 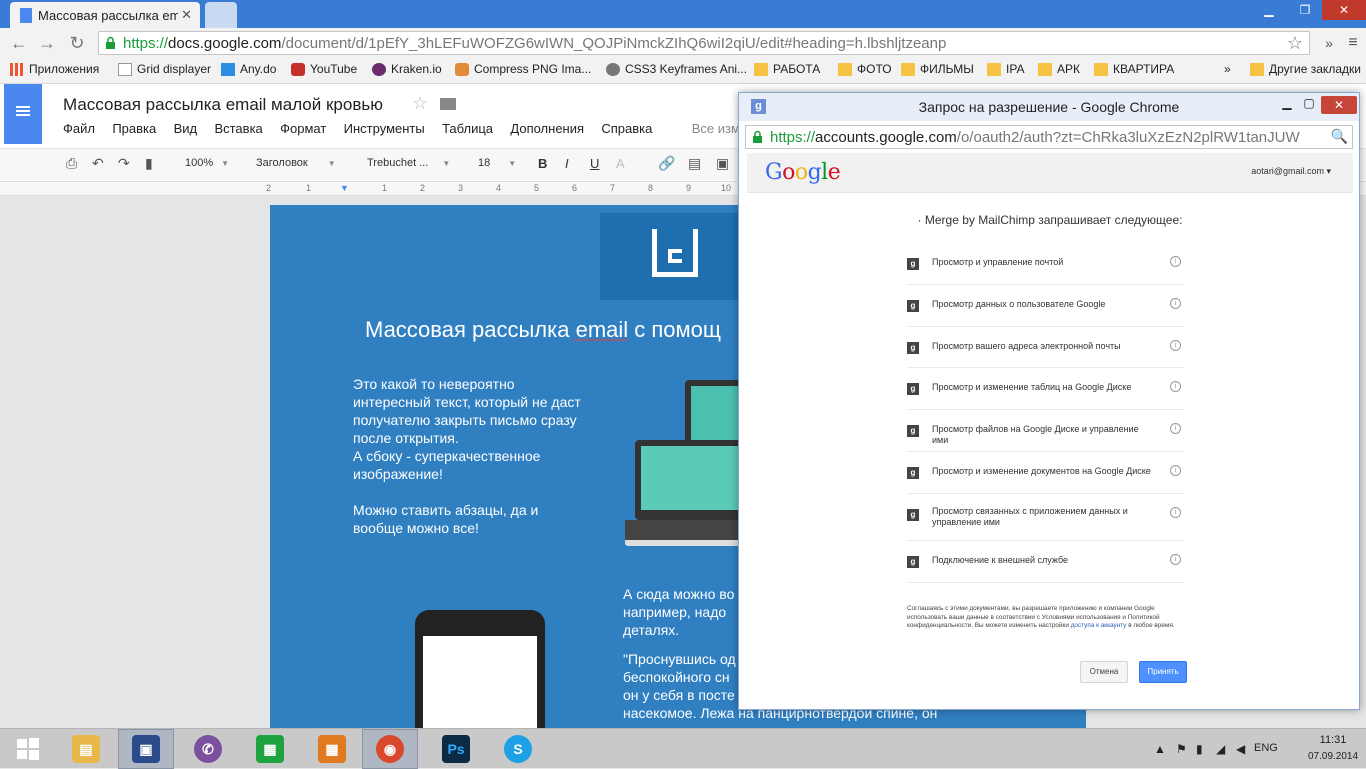 I want to click on reload-icon: ↻, so click(x=77, y=43).